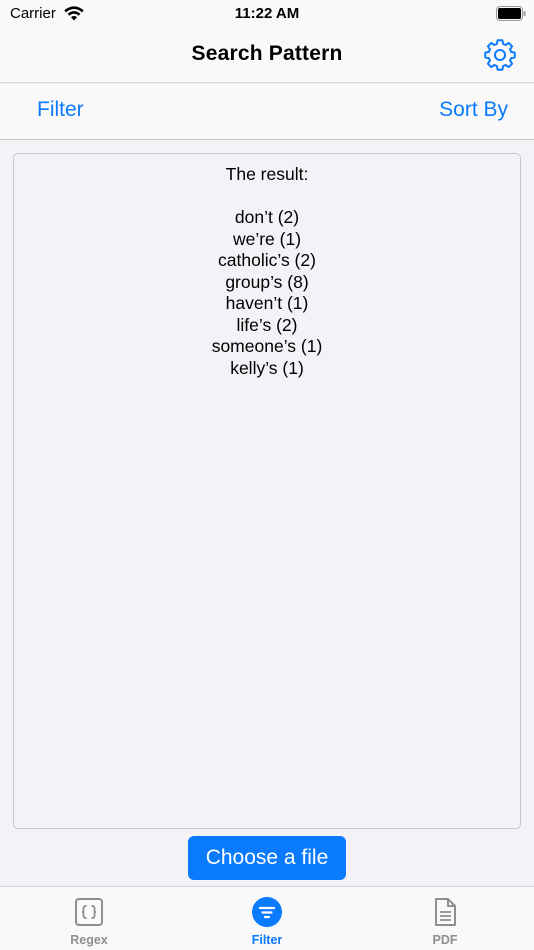 The image size is (534, 950). I want to click on filter-button: Filter, so click(60, 110).